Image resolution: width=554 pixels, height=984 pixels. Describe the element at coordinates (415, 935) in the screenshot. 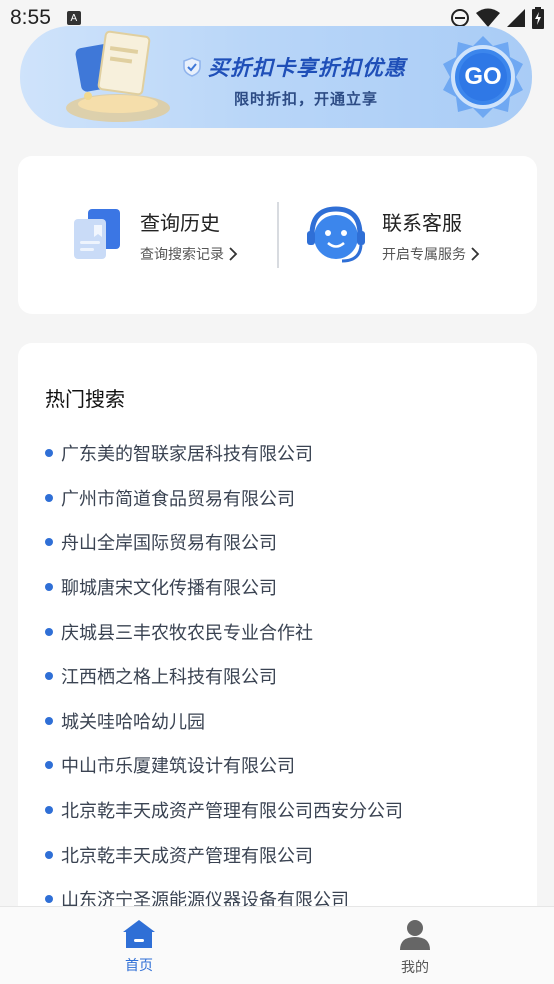

I see `user-icon` at that location.